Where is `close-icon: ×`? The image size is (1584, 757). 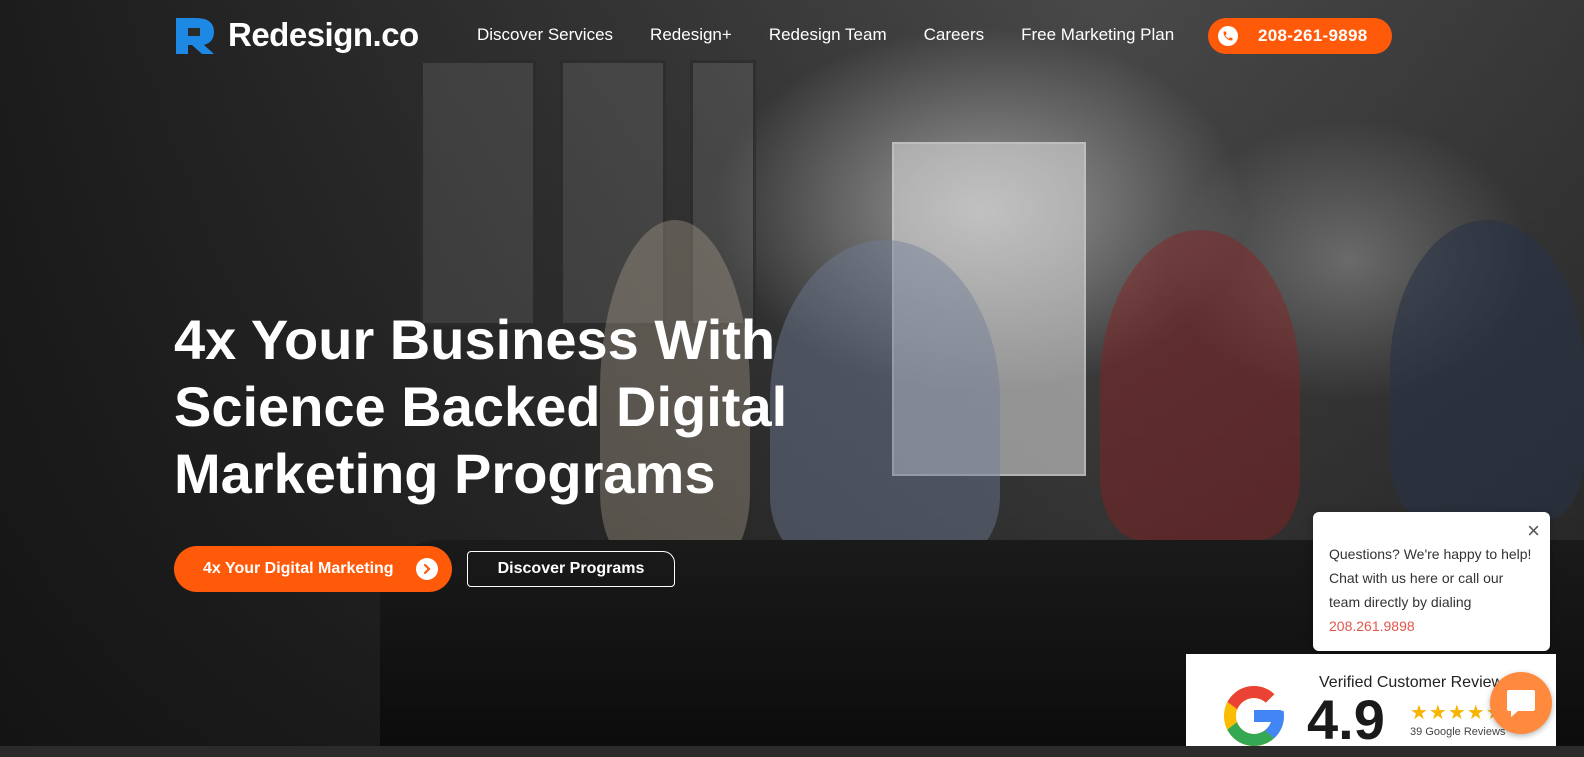
close-icon: × is located at coordinates (1533, 531).